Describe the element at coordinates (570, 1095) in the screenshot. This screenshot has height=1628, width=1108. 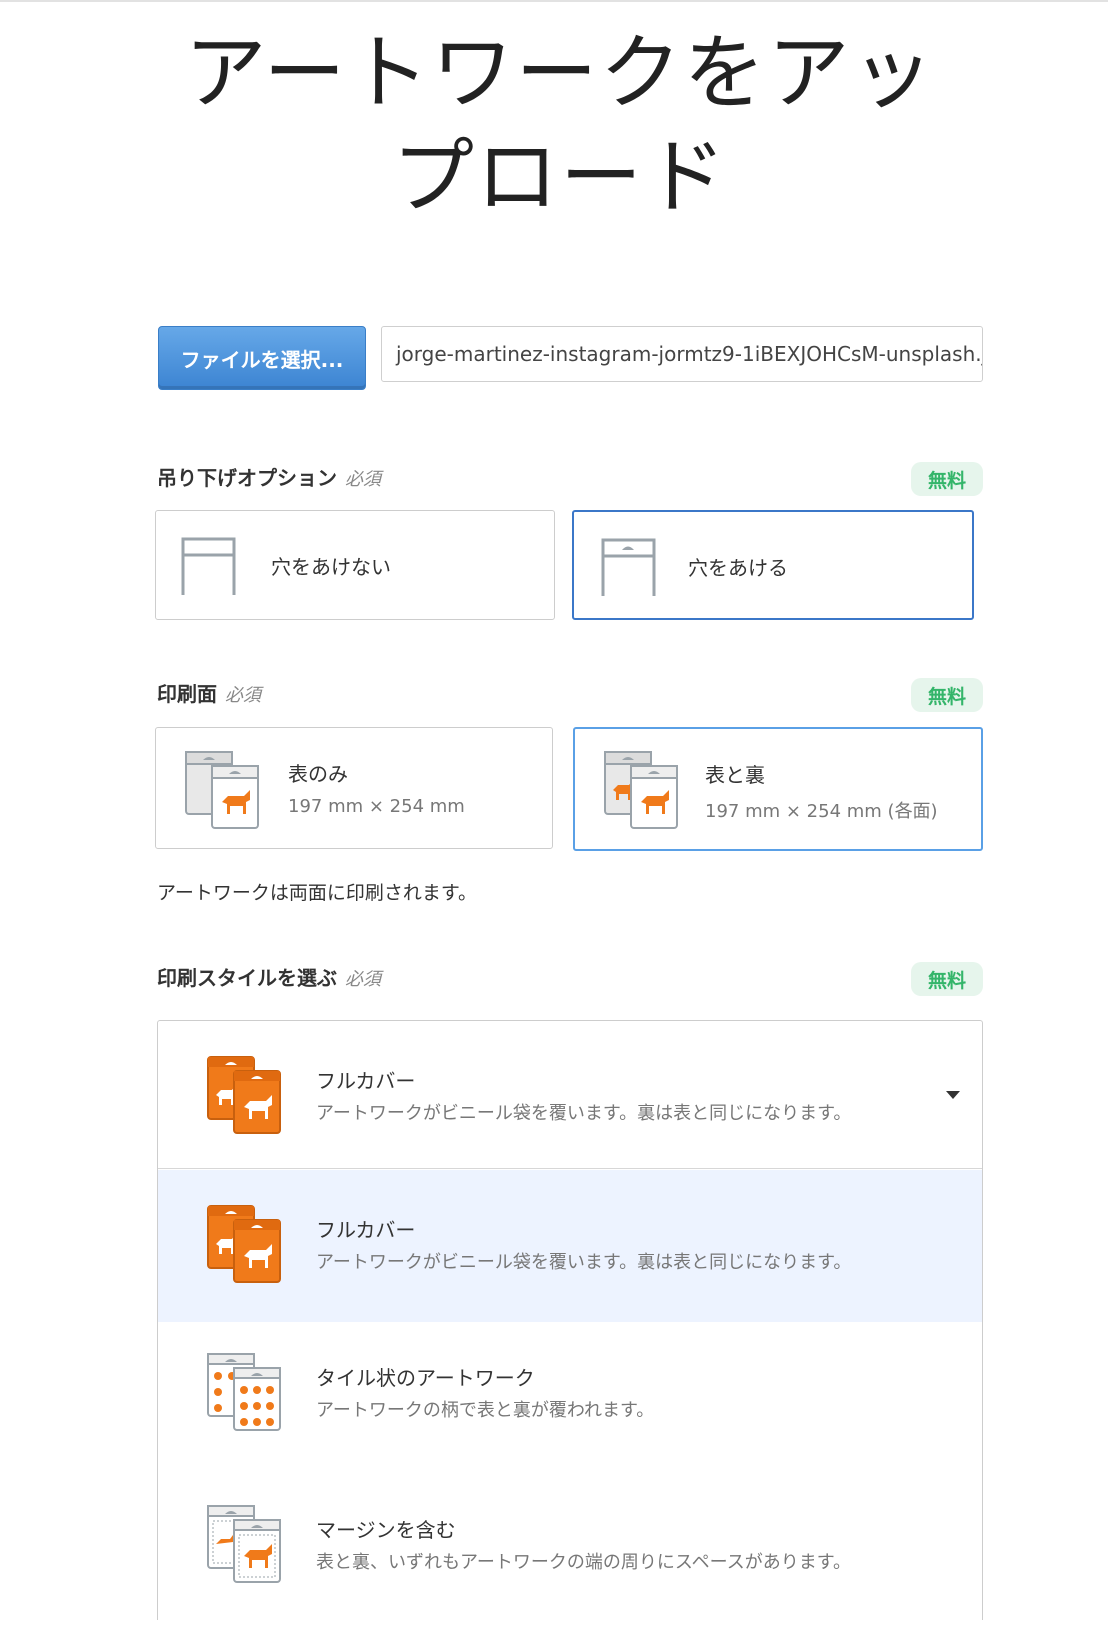
I see `print-style-selected: フルカバー アートワークがビニール袋を覆います。裏は表と同じになります。` at that location.